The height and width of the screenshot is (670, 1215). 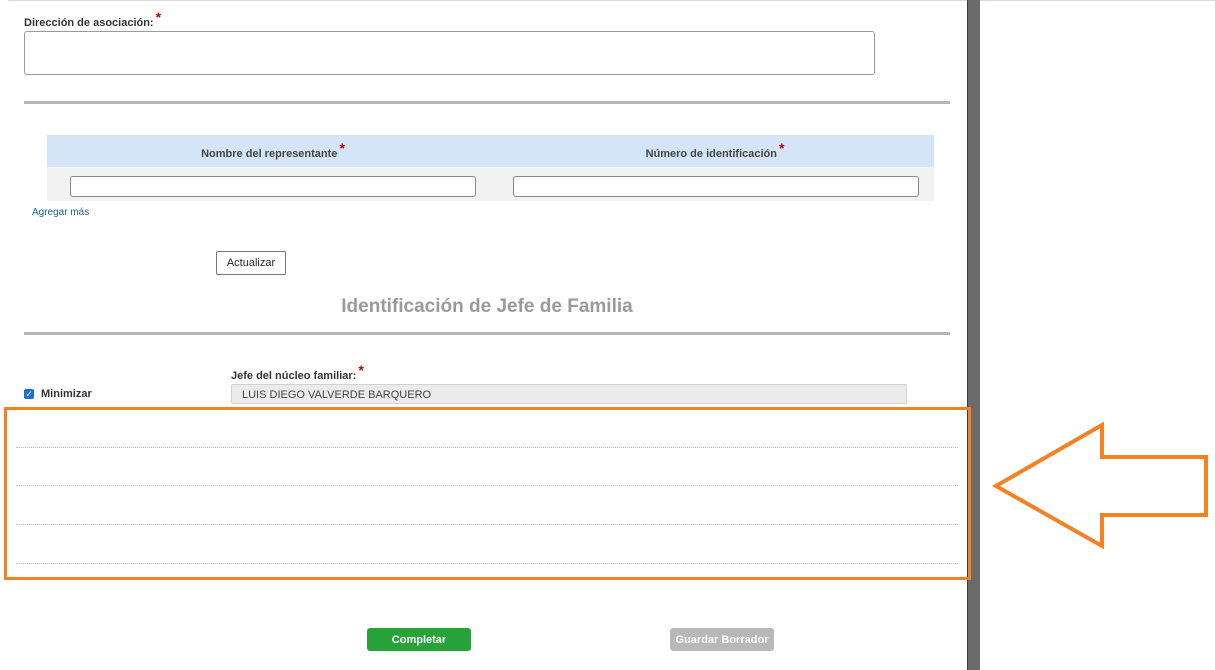 I want to click on association-address-input, so click(x=449, y=53).